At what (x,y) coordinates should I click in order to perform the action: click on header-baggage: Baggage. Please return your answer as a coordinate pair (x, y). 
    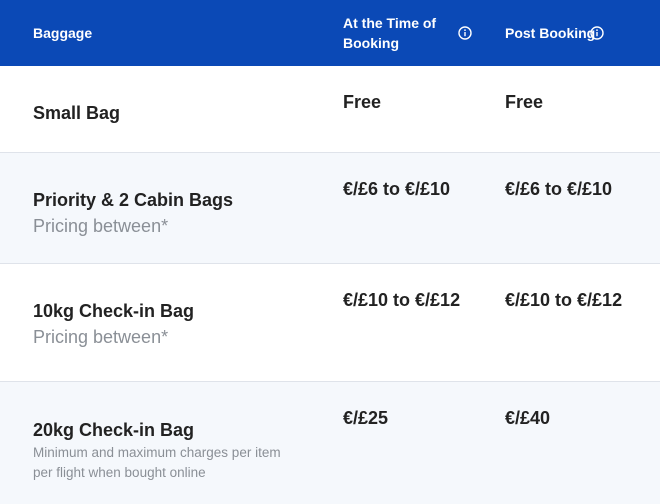
    Looking at the image, I should click on (63, 33).